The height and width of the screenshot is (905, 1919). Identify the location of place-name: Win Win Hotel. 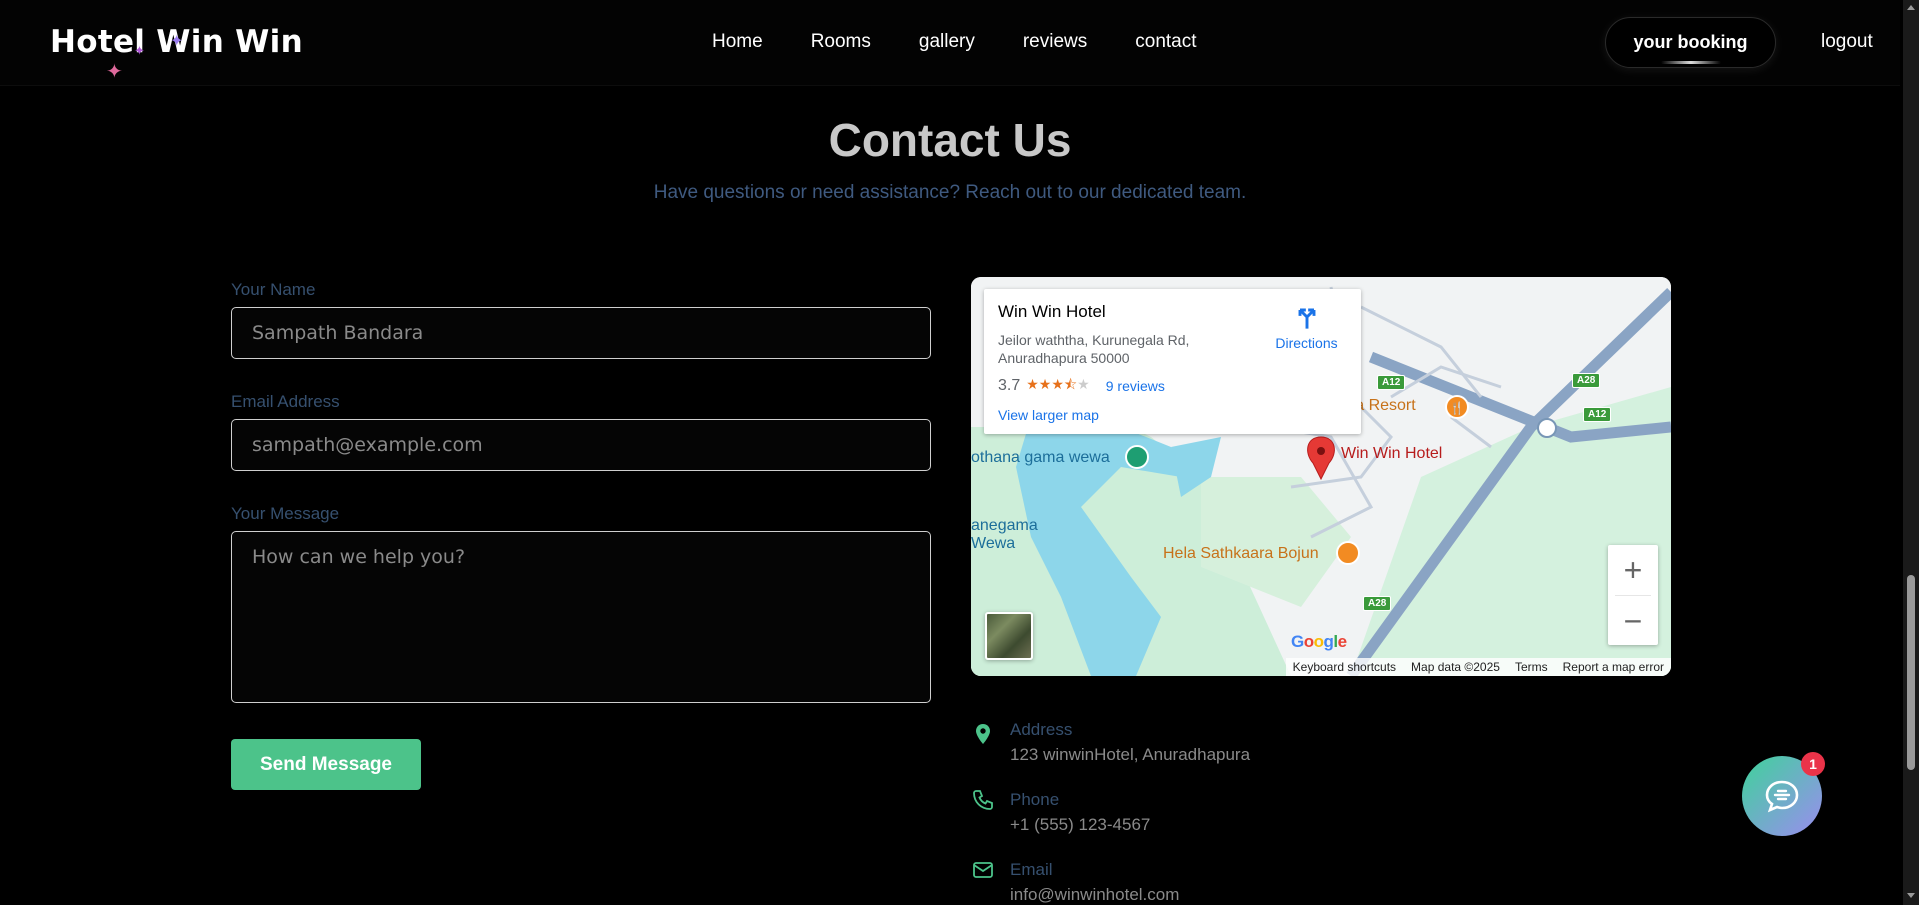
(1052, 311).